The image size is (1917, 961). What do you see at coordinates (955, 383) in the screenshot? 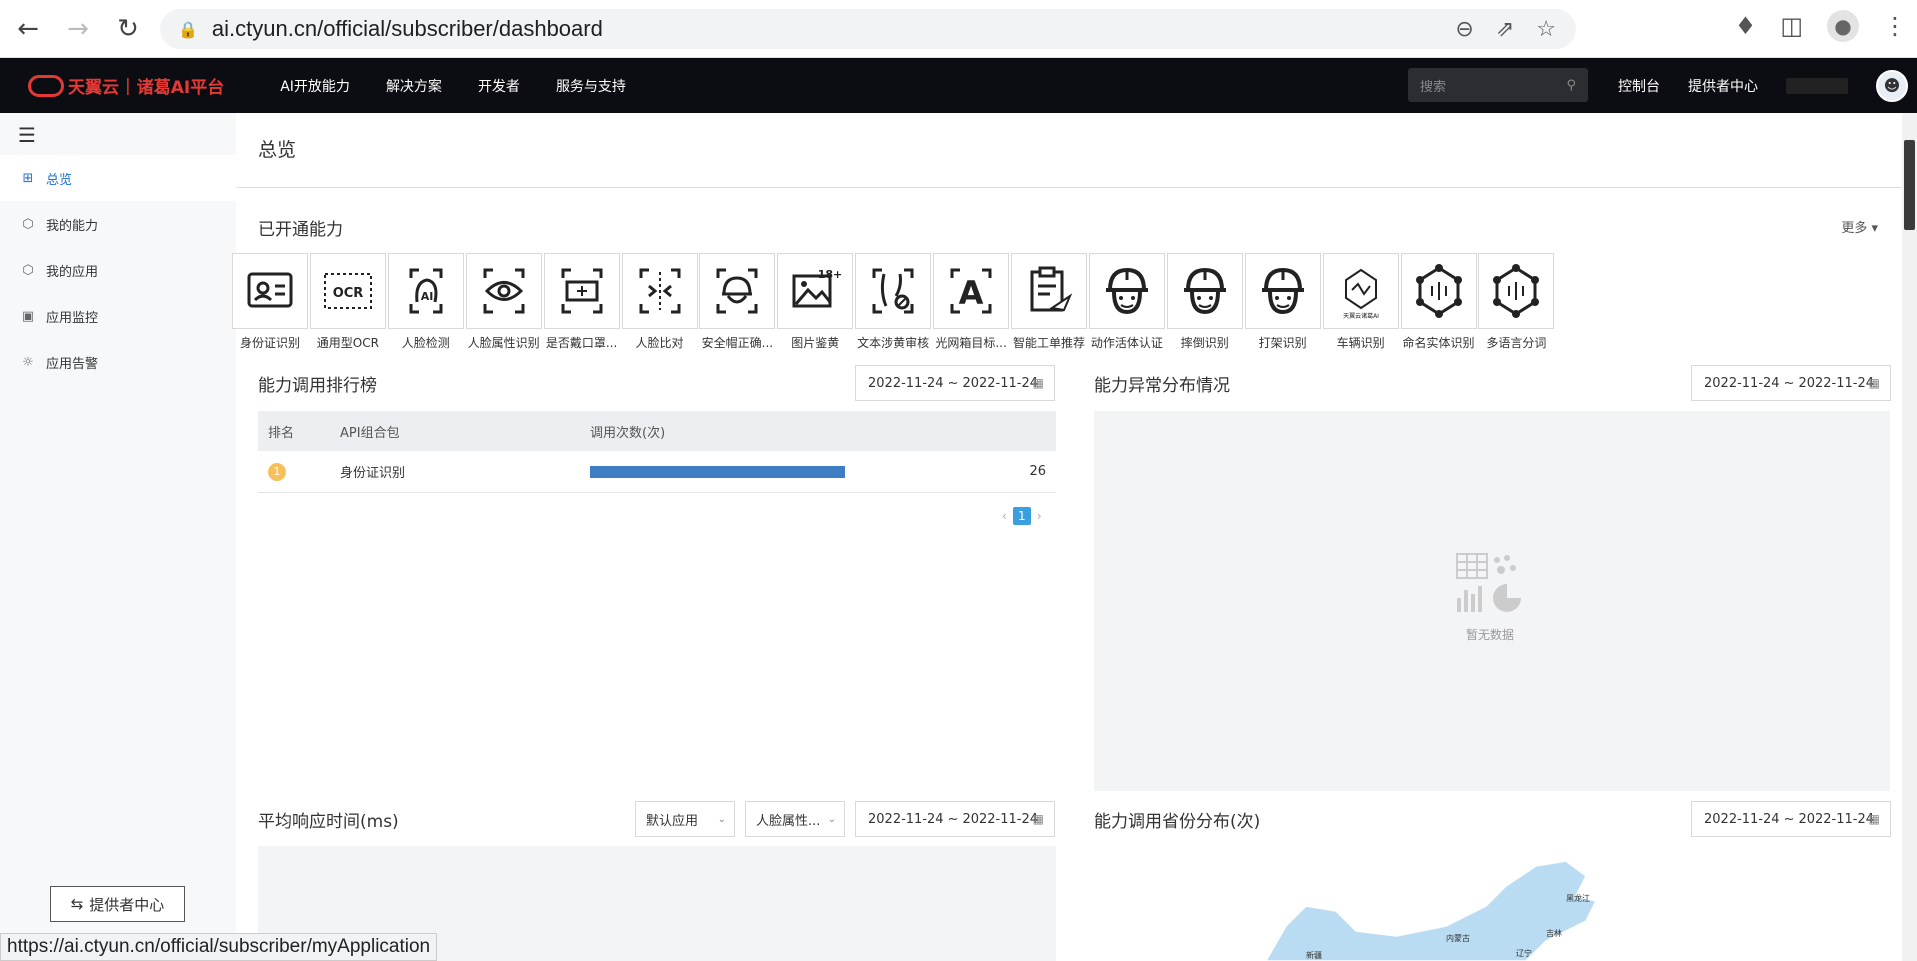
I see `ranking-date-range: 2022-11-24 ~ 2022-11-24 ▦` at bounding box center [955, 383].